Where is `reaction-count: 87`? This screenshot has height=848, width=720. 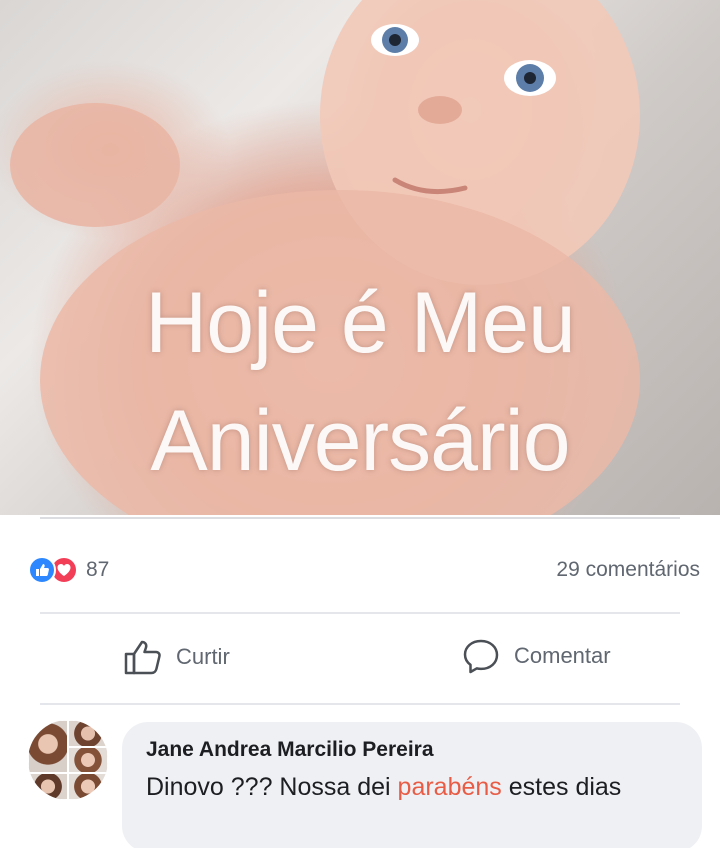 reaction-count: 87 is located at coordinates (98, 569).